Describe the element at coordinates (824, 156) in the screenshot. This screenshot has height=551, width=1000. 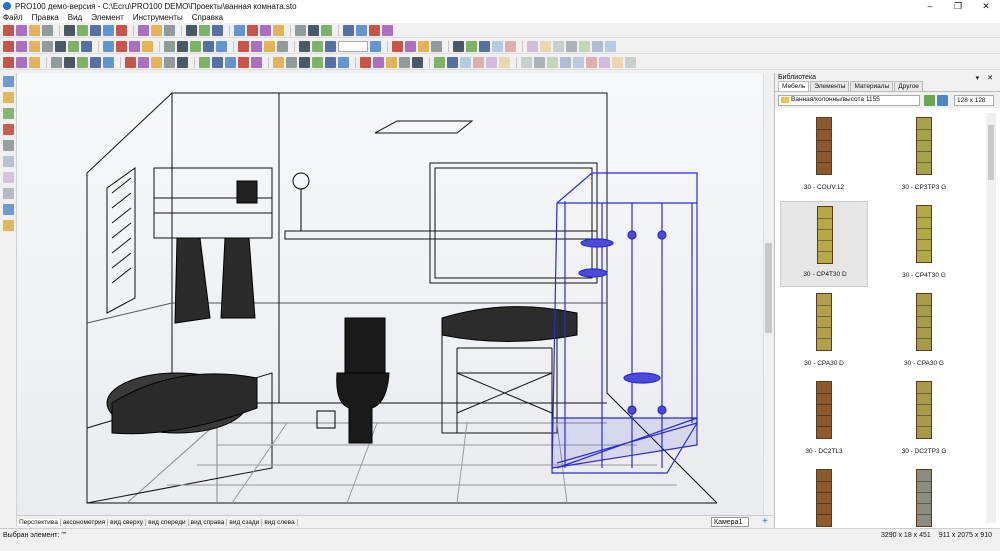
I see `library-item: 30 - COUV.12` at that location.